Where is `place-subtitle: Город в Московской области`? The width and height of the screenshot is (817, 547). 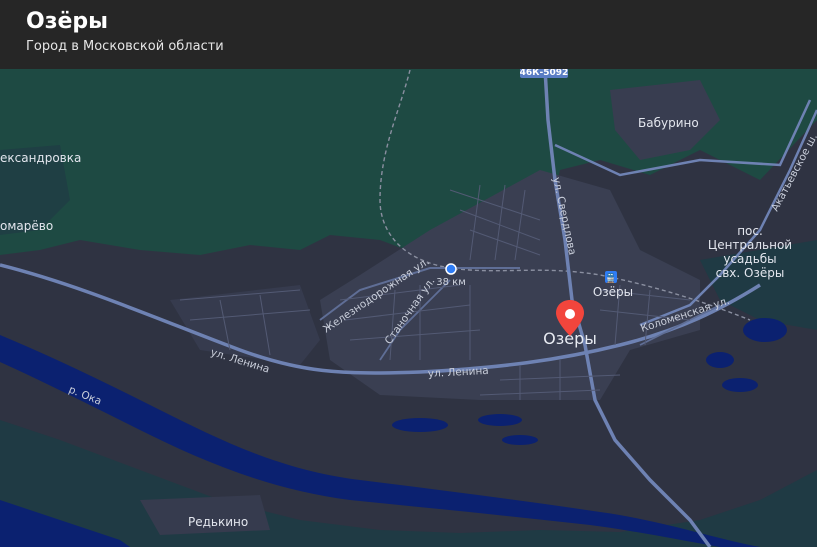
place-subtitle: Город в Московской области is located at coordinates (125, 46).